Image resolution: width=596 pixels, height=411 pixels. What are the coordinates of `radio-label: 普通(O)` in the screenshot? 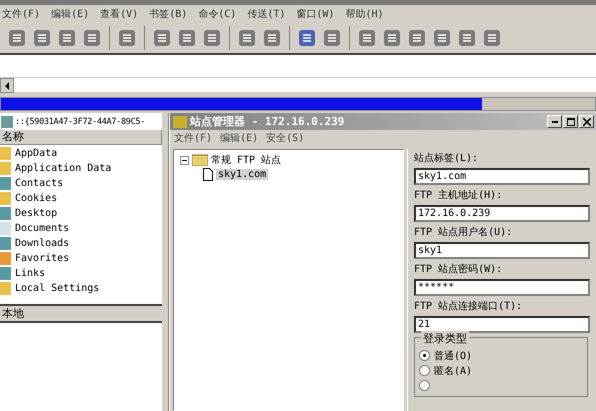 It's located at (453, 355).